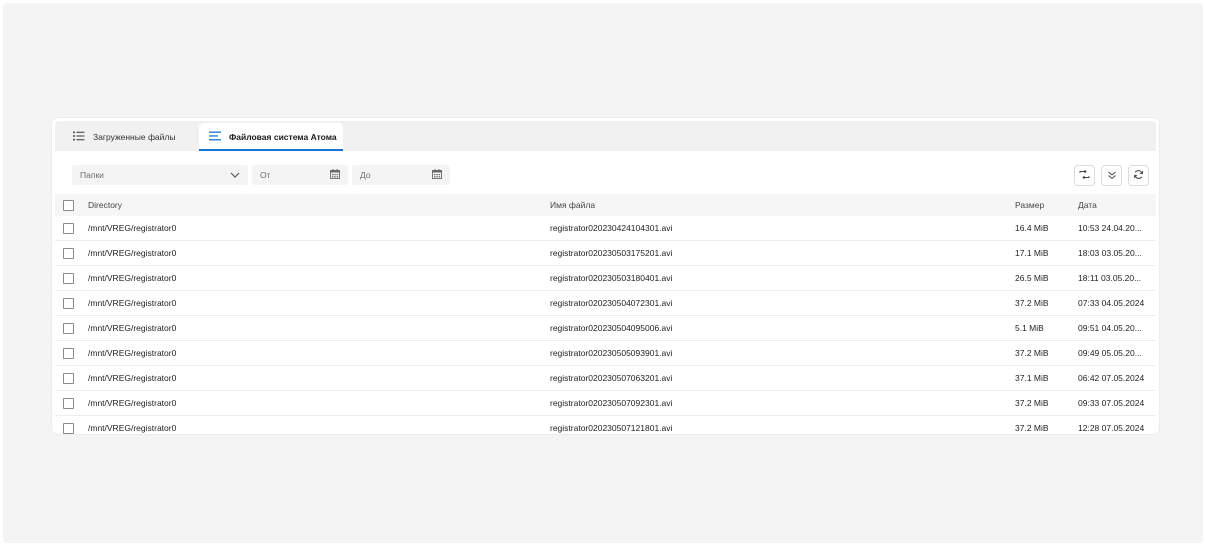 Image resolution: width=1206 pixels, height=546 pixels. Describe the element at coordinates (365, 175) in the screenshot. I see `date-to-placeholder: До` at that location.